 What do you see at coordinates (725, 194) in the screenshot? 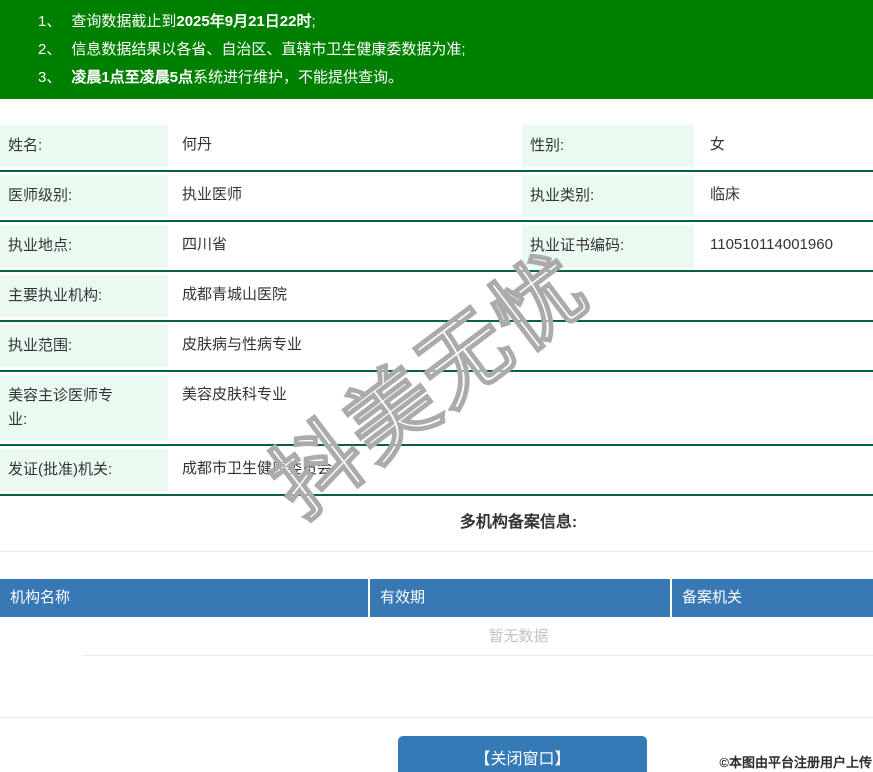
I see `field-value-practice-category: 临床` at bounding box center [725, 194].